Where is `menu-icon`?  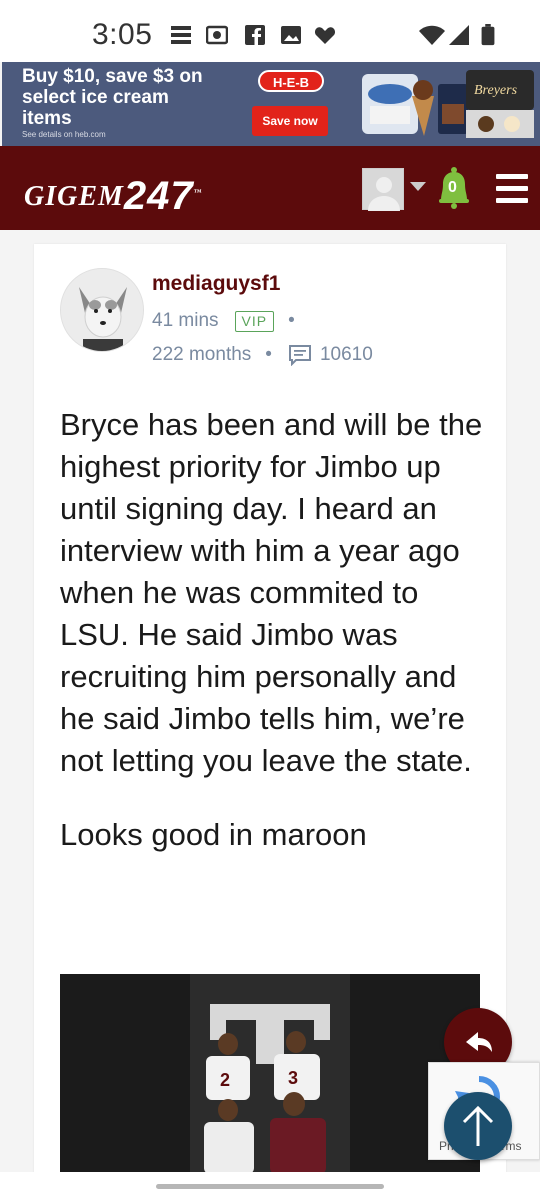
menu-icon is located at coordinates (512, 189).